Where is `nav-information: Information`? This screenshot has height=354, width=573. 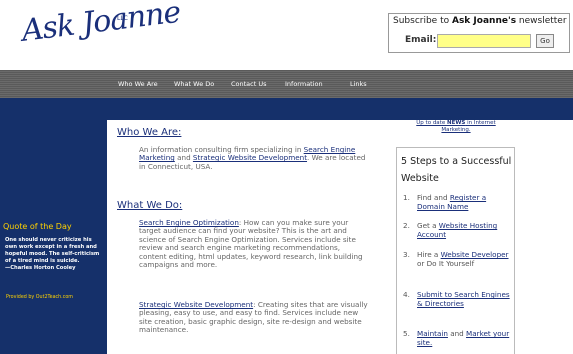 nav-information: Information is located at coordinates (304, 84).